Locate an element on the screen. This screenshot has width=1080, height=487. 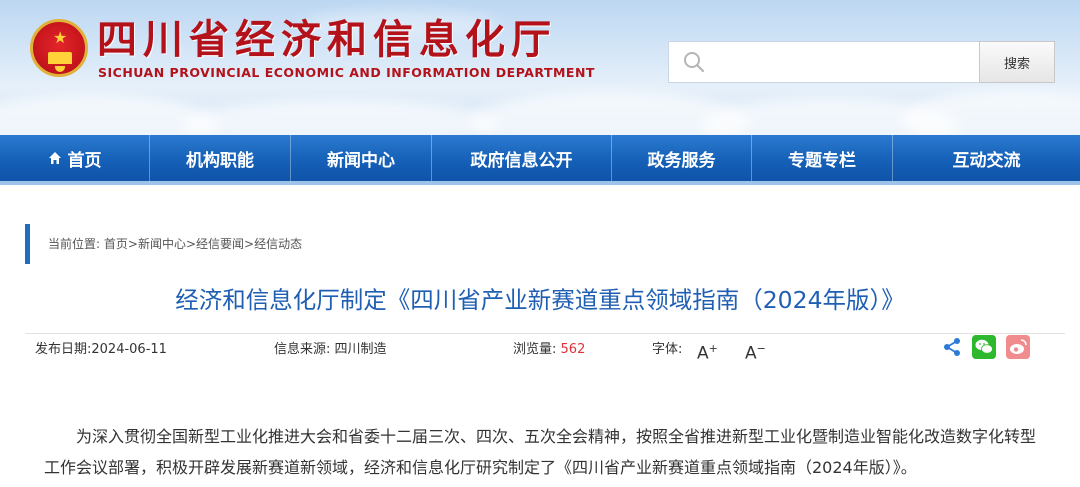
font-increase-sign: + is located at coordinates (713, 348).